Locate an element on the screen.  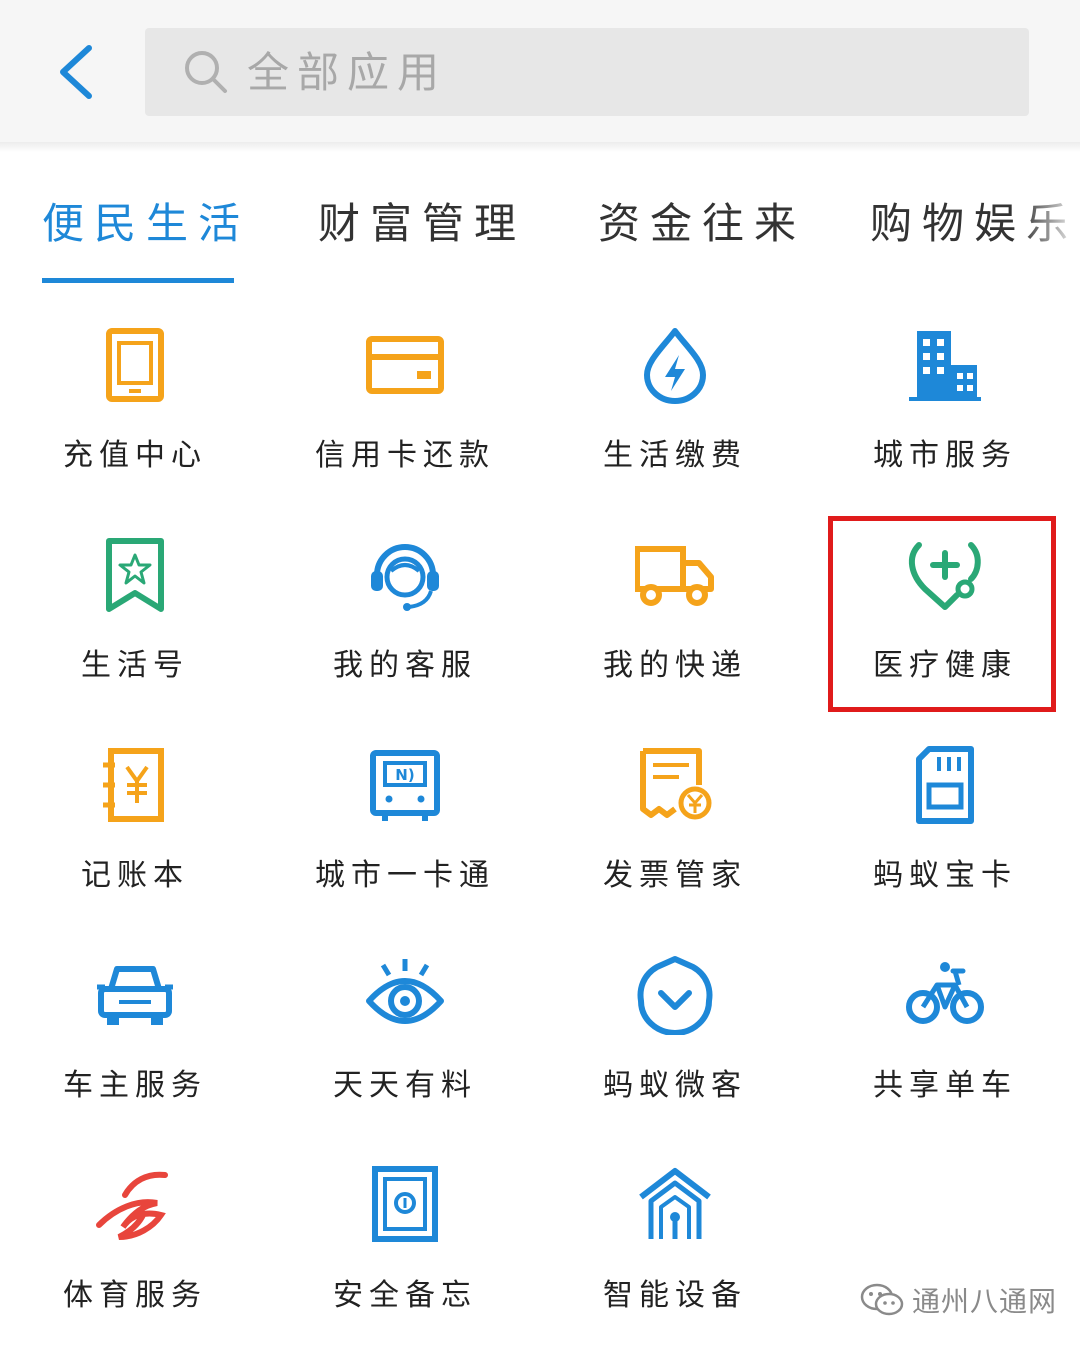
category-tabs: 便民生活 财富管理 资金往来 购物娱乐 is located at coordinates (540, 225).